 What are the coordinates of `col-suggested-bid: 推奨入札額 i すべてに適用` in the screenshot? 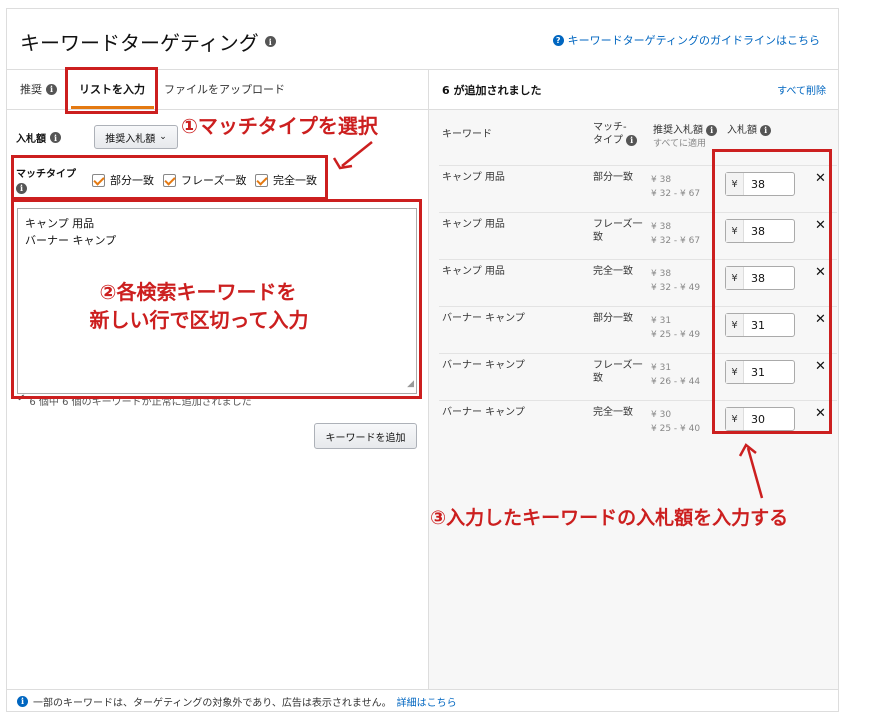 It's located at (685, 137).